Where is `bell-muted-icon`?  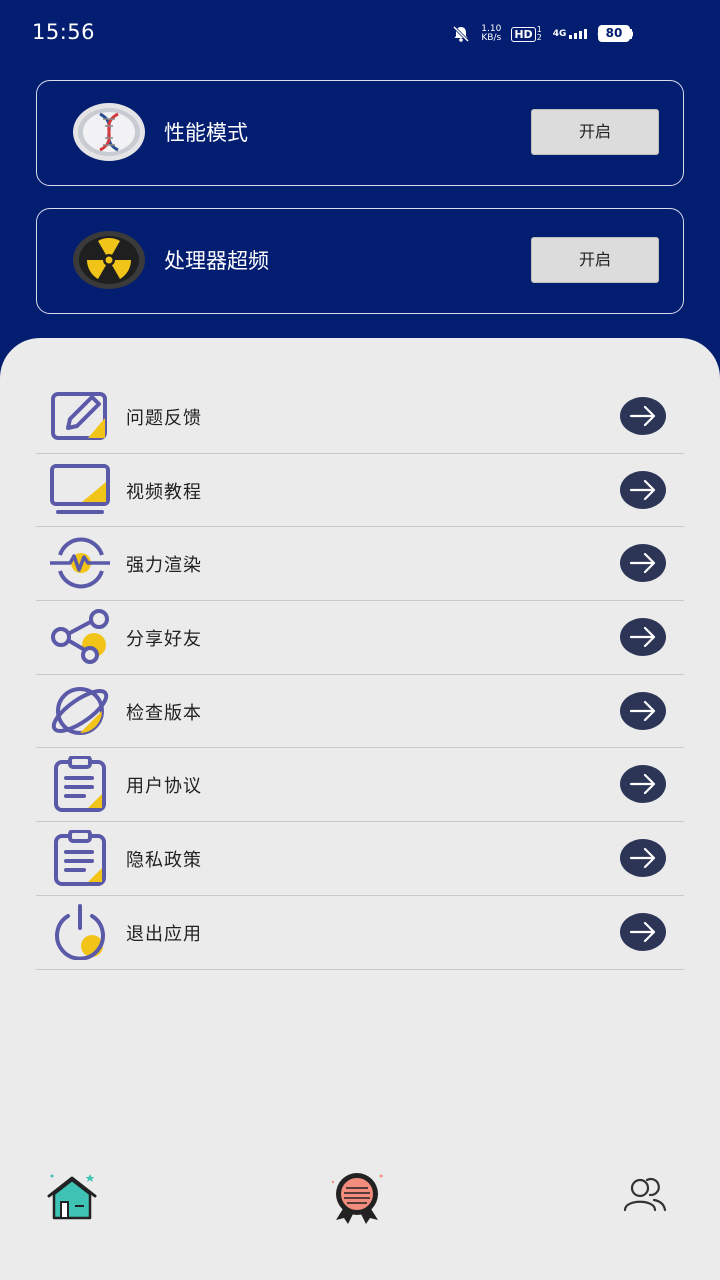 bell-muted-icon is located at coordinates (461, 34).